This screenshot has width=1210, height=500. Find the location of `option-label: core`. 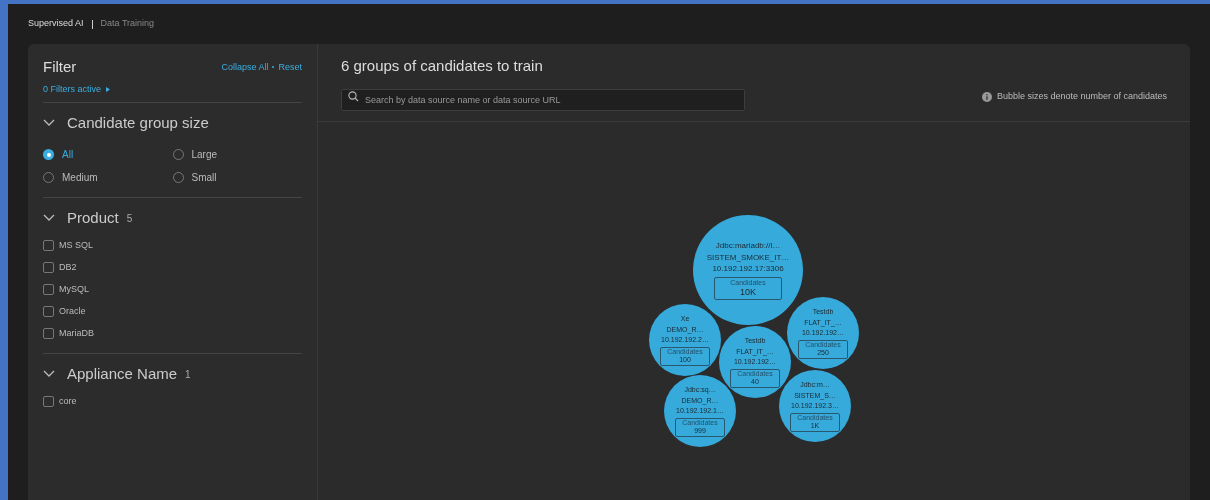

option-label: core is located at coordinates (68, 401).